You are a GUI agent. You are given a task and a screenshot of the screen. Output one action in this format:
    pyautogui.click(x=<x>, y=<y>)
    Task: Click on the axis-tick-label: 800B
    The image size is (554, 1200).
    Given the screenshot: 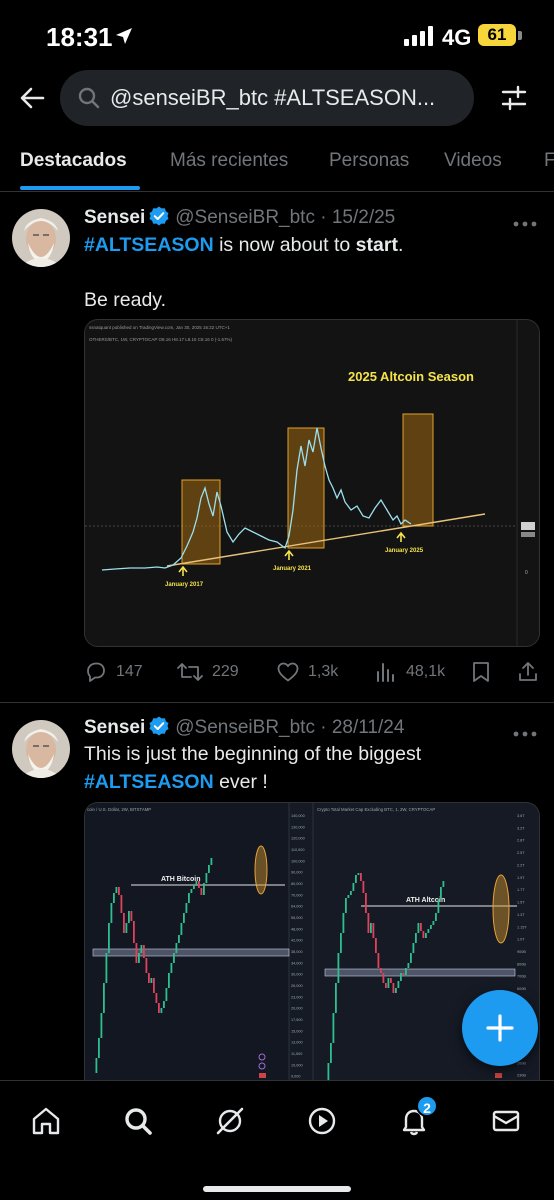 What is the action you would take?
    pyautogui.click(x=521, y=964)
    